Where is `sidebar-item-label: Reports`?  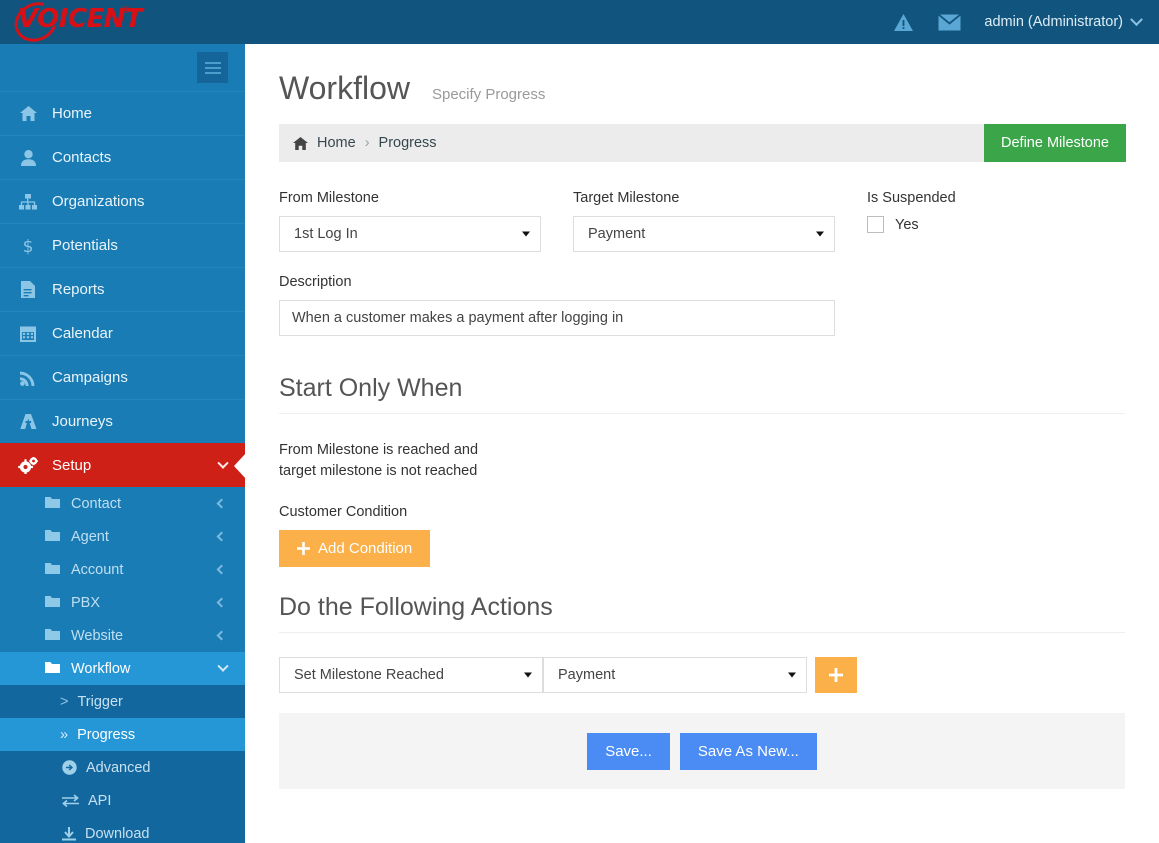
sidebar-item-label: Reports is located at coordinates (78, 289).